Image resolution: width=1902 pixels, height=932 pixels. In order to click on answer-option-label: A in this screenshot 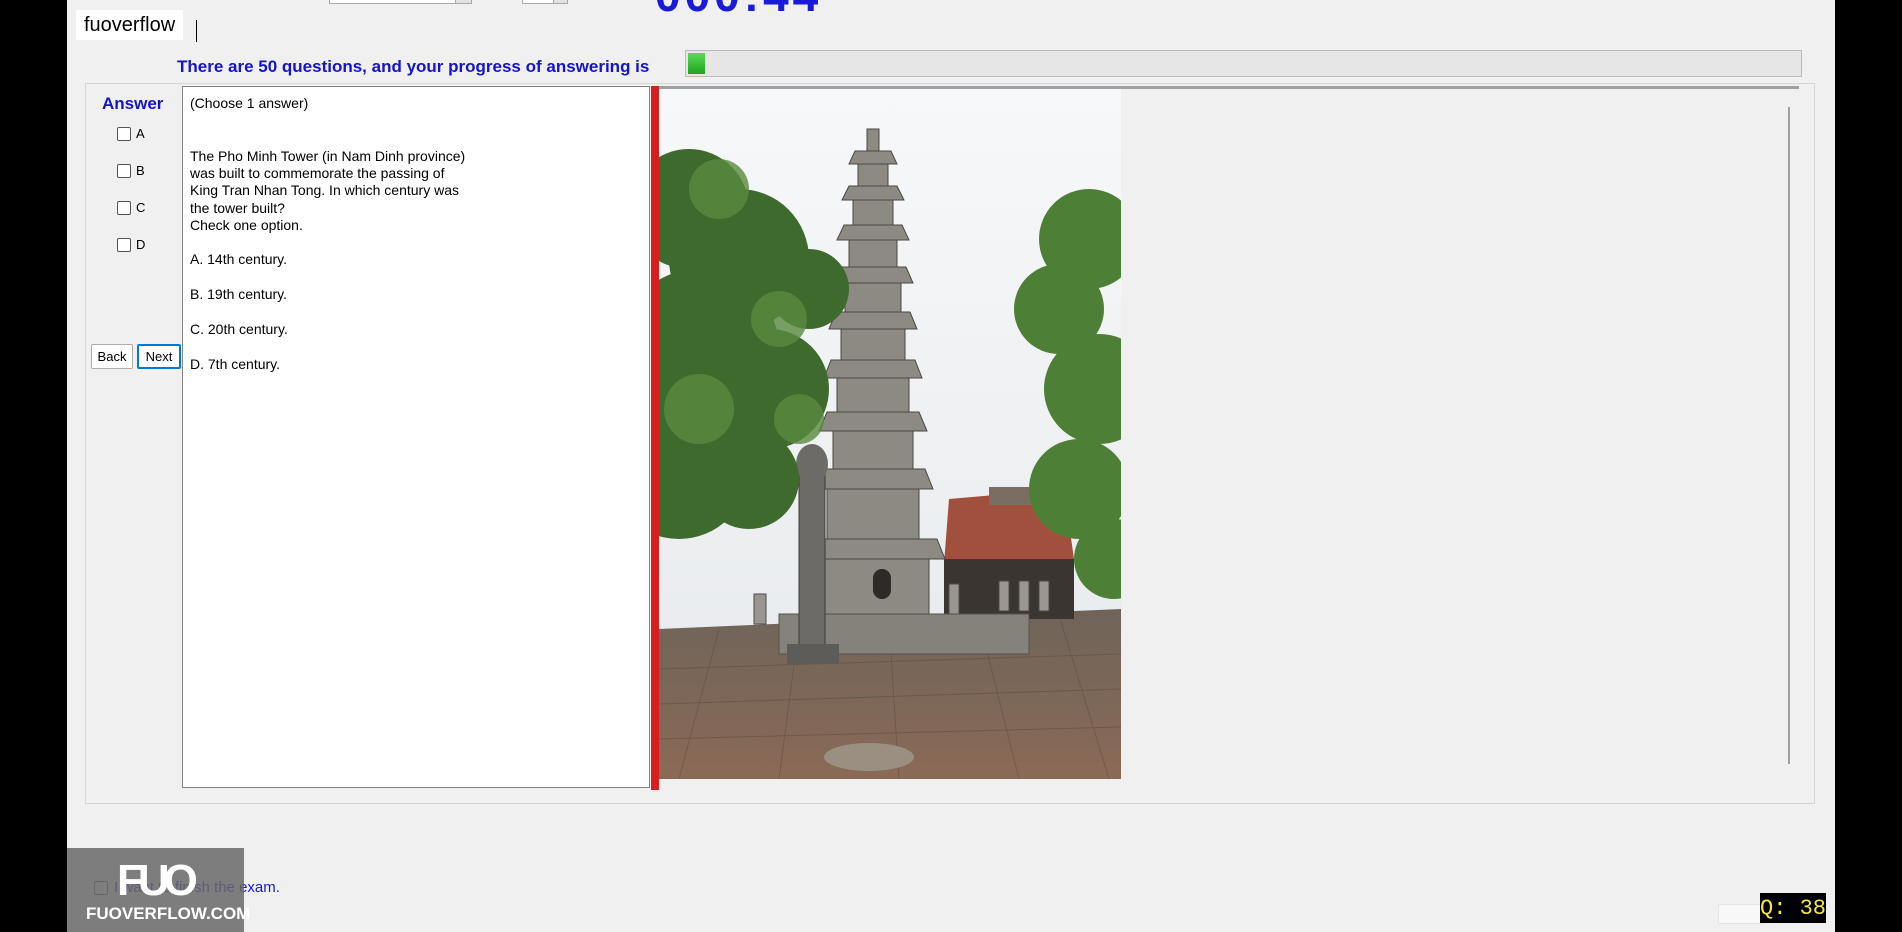, I will do `click(140, 133)`.